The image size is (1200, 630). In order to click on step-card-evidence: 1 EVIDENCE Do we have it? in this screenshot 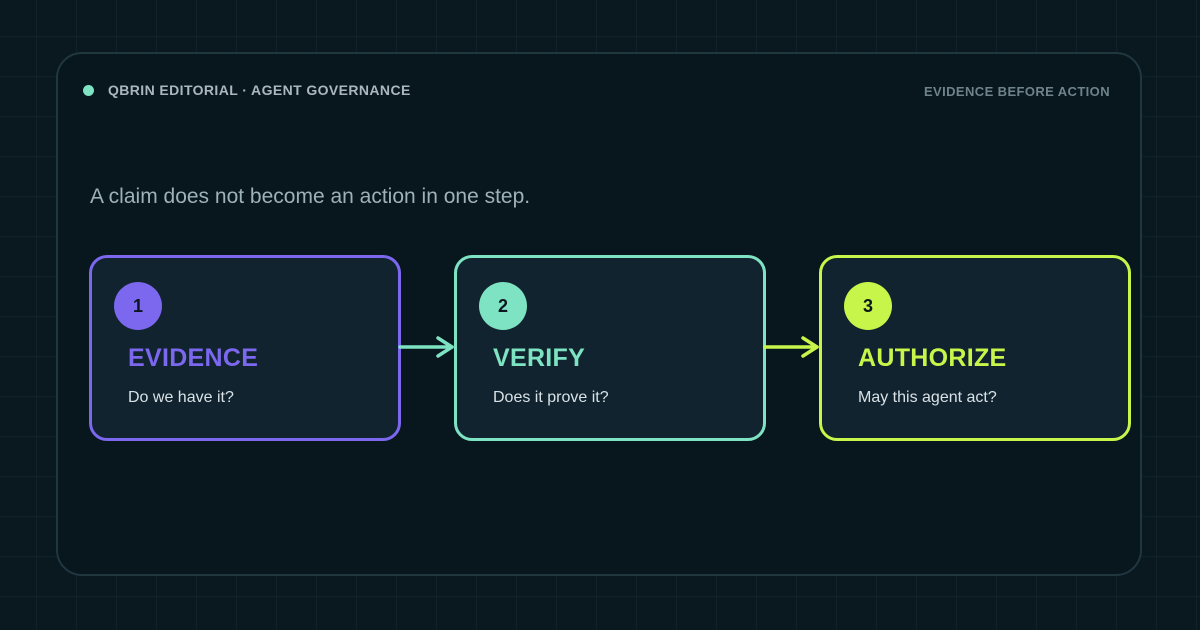, I will do `click(245, 348)`.